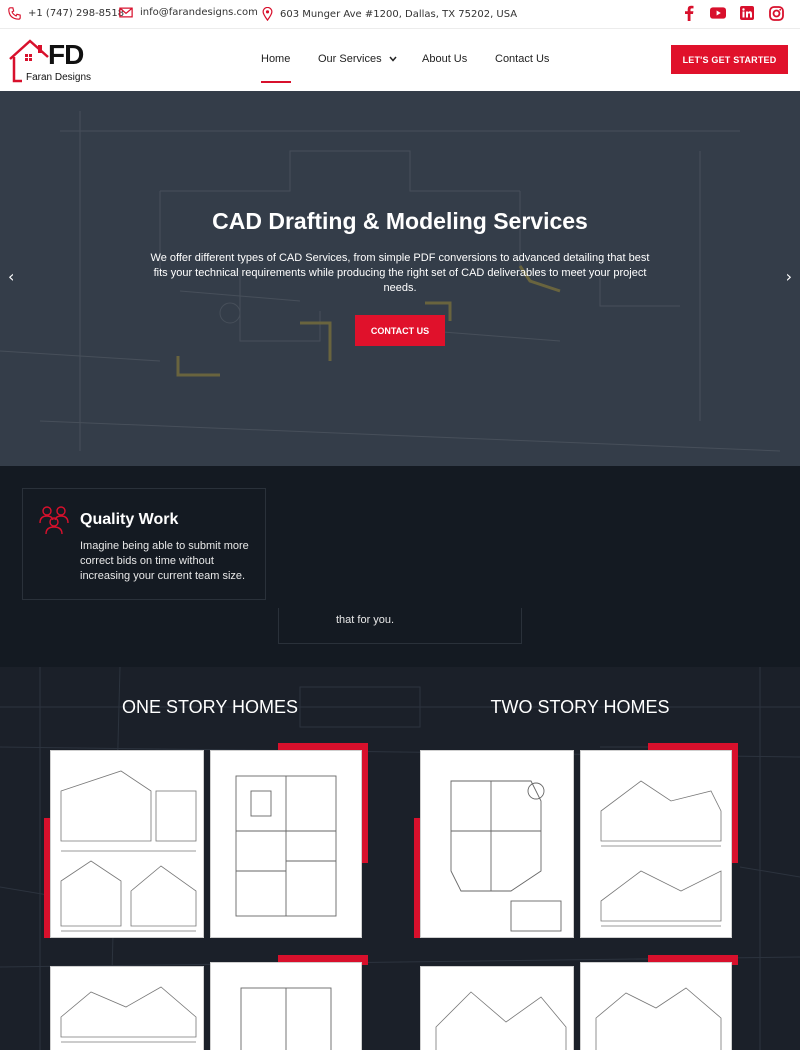 This screenshot has width=800, height=1050. What do you see at coordinates (14, 13) in the screenshot?
I see `phone-icon` at bounding box center [14, 13].